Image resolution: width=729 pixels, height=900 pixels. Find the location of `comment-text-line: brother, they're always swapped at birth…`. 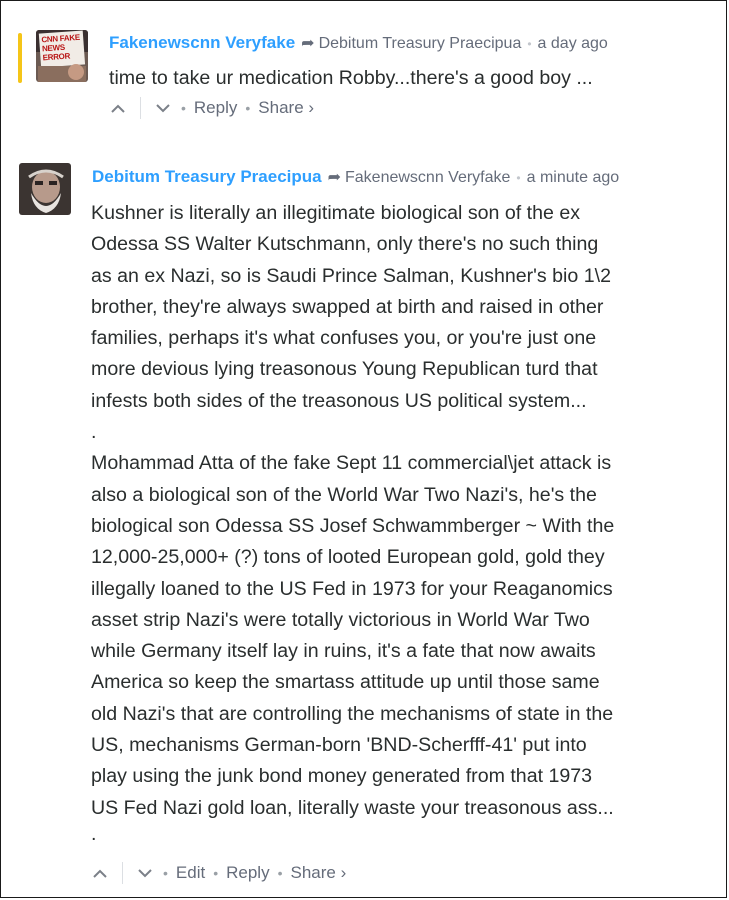

comment-text-line: brother, they're always swapped at birth… is located at coordinates (347, 306).